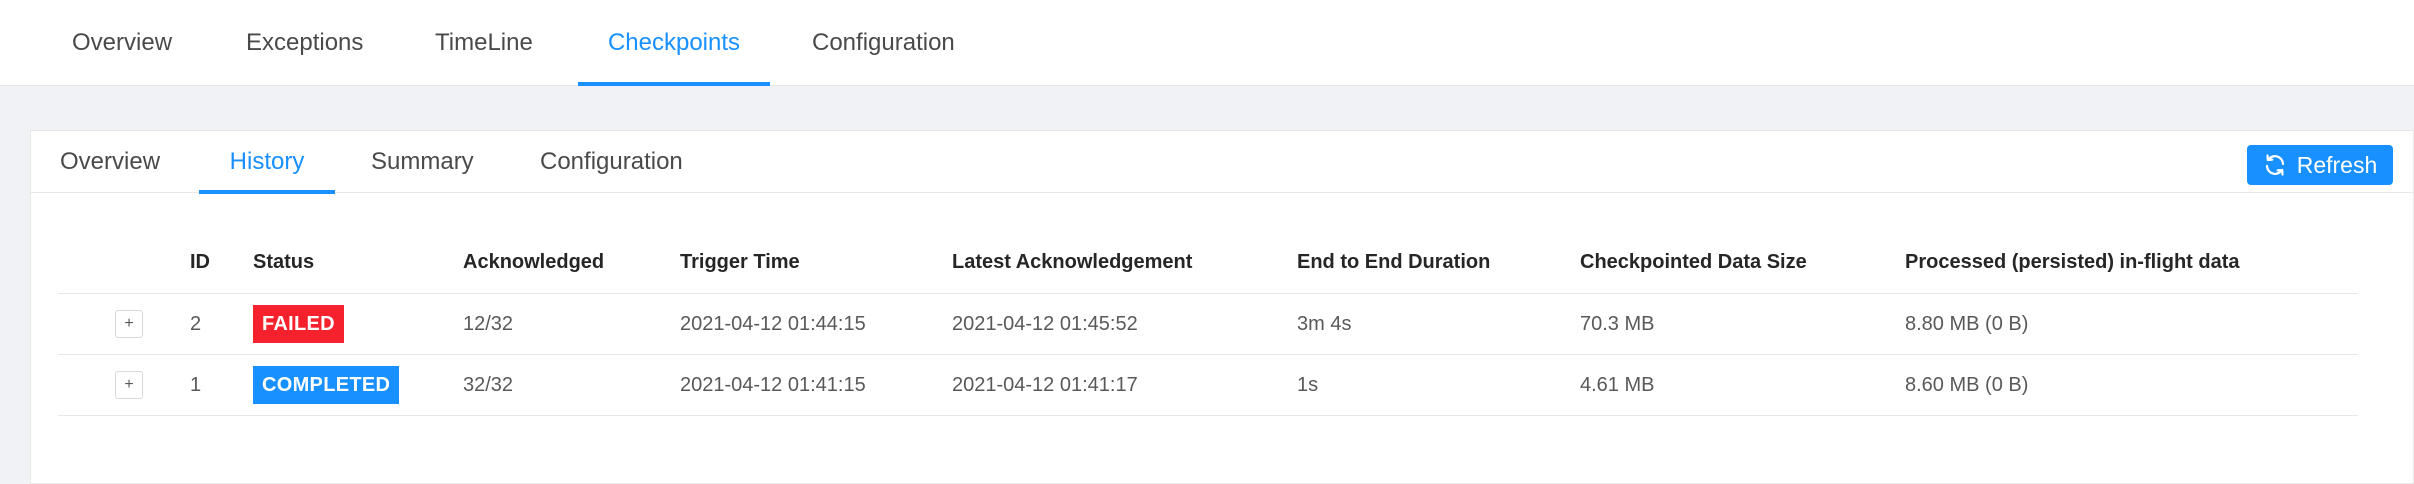  Describe the element at coordinates (1045, 384) in the screenshot. I see `cell-latest-ack: 2021-04-12 01:41:17` at that location.